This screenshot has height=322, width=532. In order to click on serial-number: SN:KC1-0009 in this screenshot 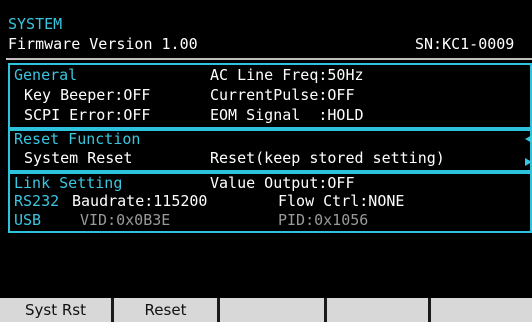, I will do `click(465, 44)`.